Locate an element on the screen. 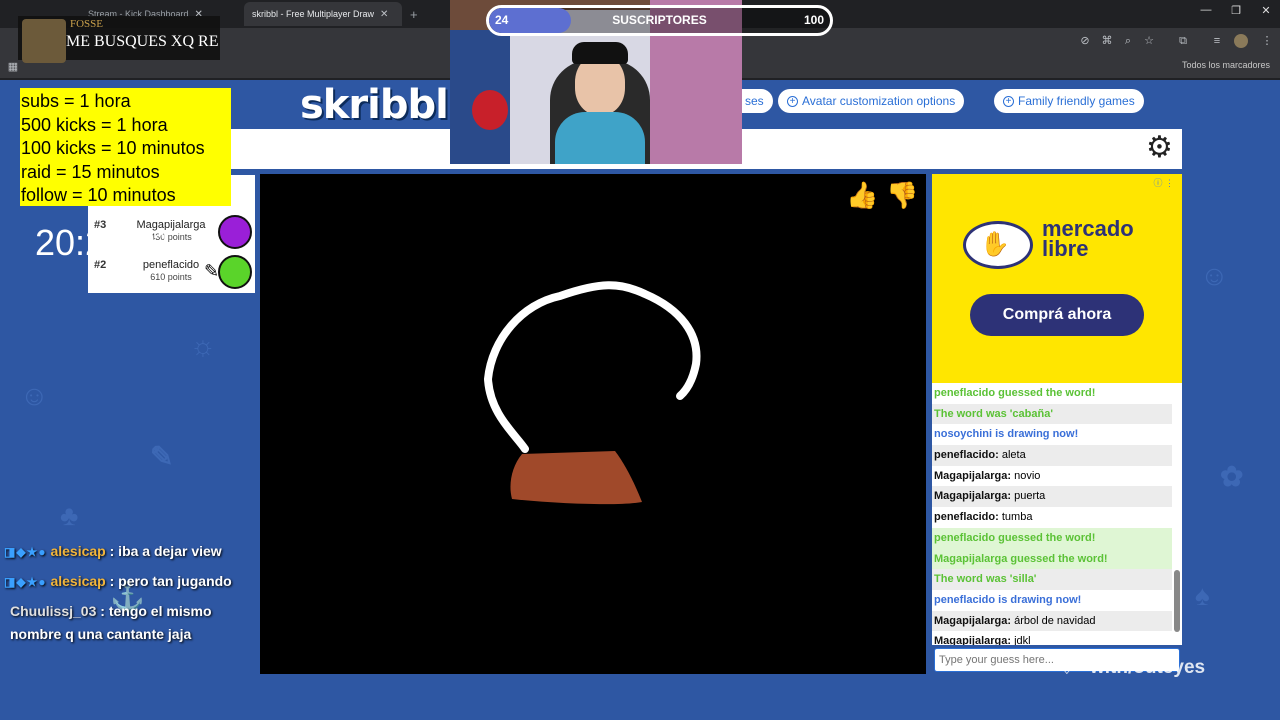 This screenshot has height=720, width=1280. pill-avatar-customization: + Avatar customization options is located at coordinates (871, 101).